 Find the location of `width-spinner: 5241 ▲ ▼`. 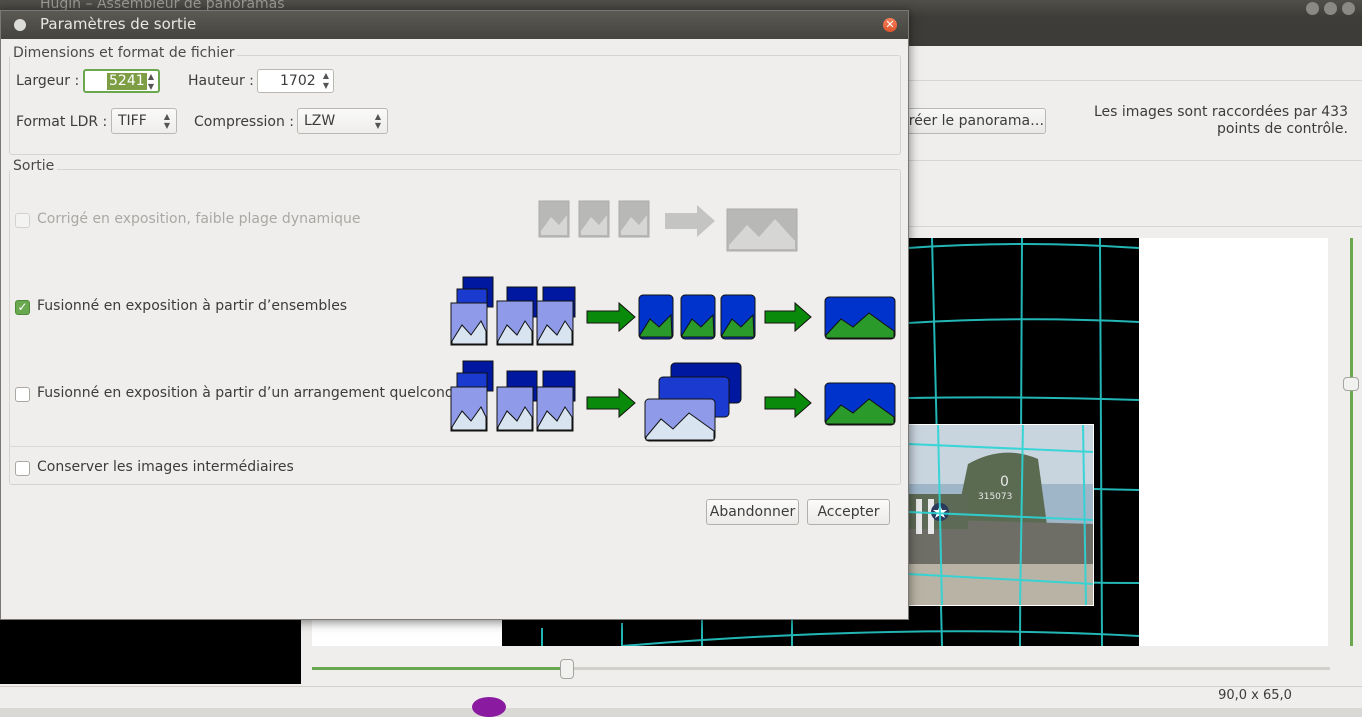

width-spinner: 5241 ▲ ▼ is located at coordinates (121, 81).